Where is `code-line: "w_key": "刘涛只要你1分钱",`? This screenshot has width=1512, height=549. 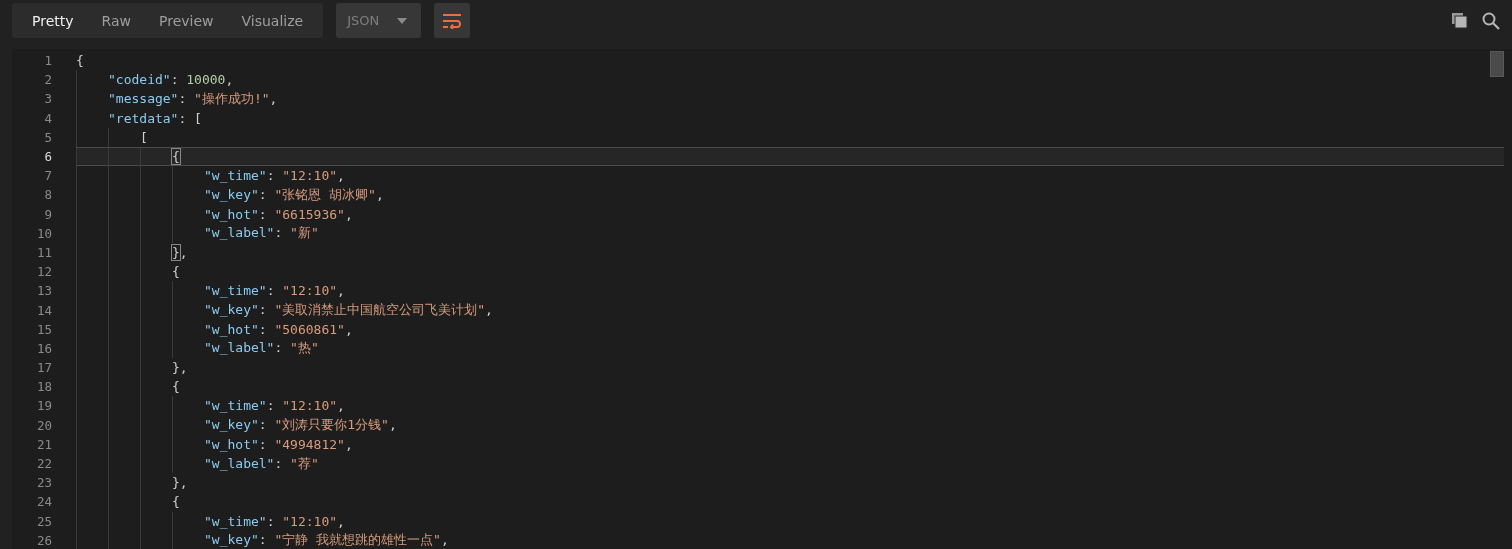 code-line: "w_key": "刘涛只要你1分钱", is located at coordinates (300, 425).